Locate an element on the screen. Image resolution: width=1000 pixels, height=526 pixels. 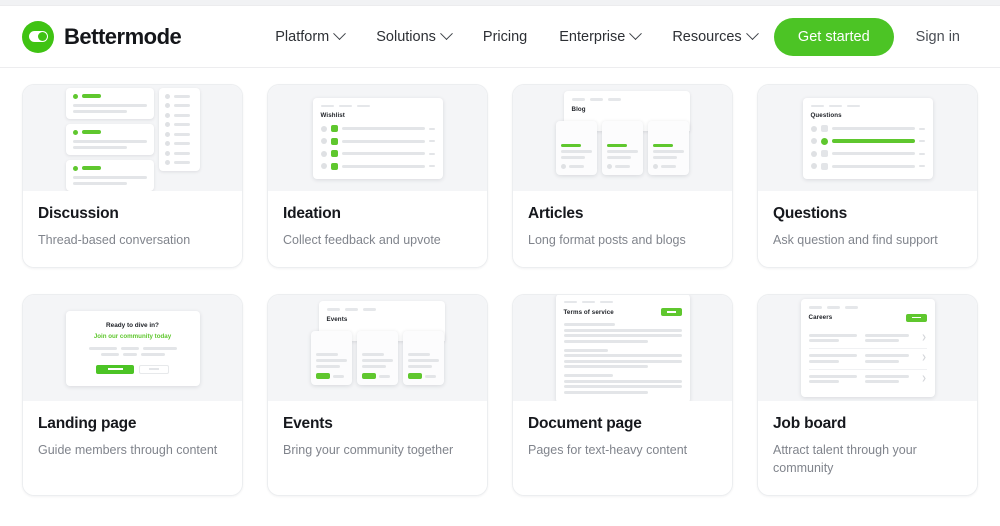
brand-logo: Bettermode is located at coordinates (102, 36).